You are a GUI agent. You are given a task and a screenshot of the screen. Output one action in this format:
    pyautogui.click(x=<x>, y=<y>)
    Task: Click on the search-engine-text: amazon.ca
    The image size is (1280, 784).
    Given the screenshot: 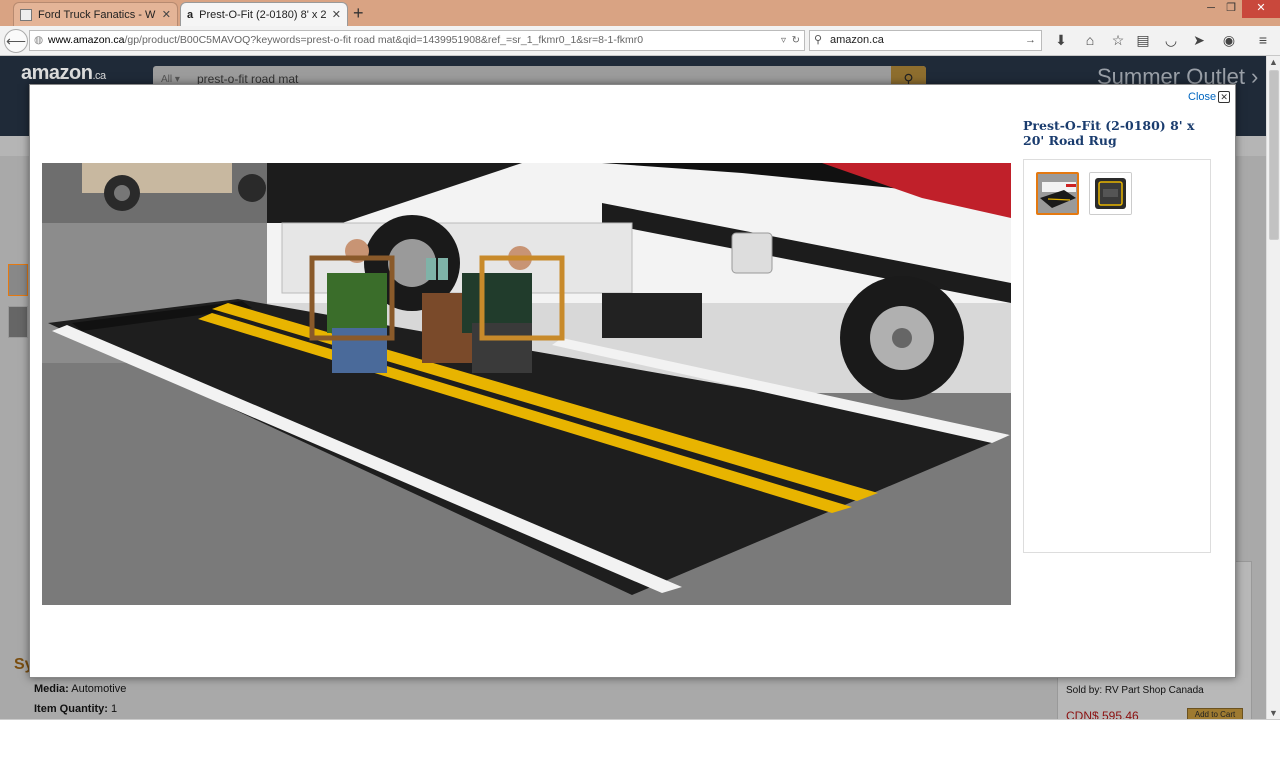 What is the action you would take?
    pyautogui.click(x=857, y=40)
    